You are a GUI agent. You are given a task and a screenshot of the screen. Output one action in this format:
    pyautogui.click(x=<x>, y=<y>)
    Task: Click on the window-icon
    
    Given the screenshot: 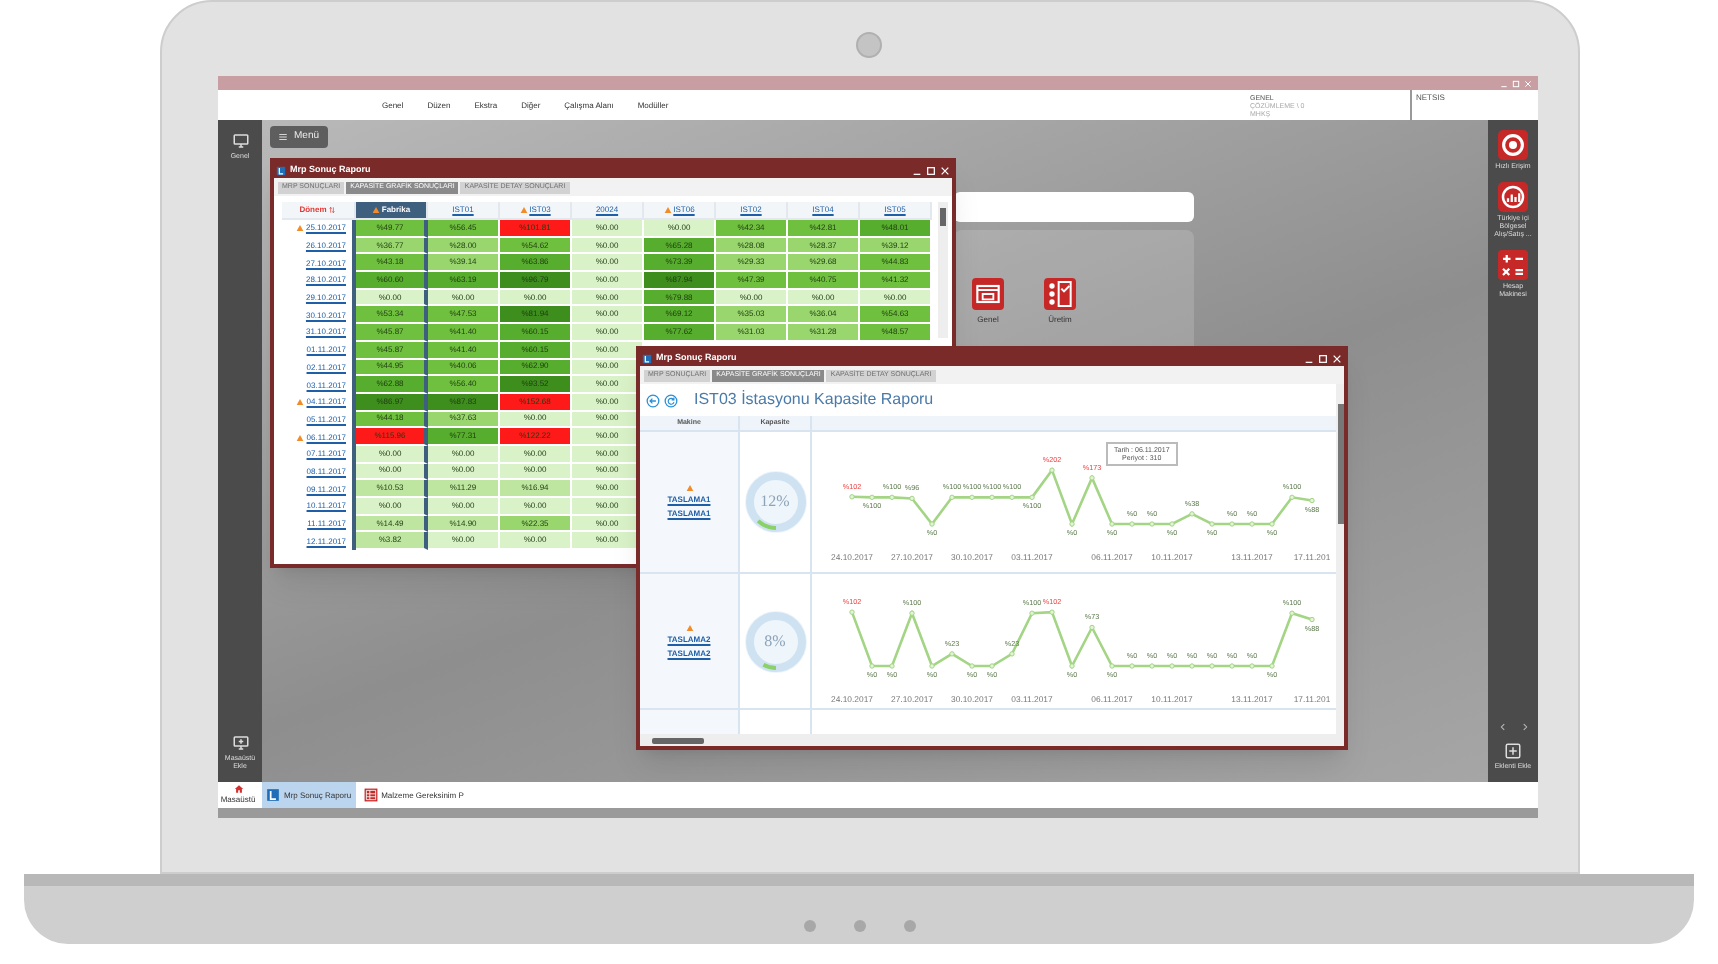 What is the action you would take?
    pyautogui.click(x=988, y=294)
    